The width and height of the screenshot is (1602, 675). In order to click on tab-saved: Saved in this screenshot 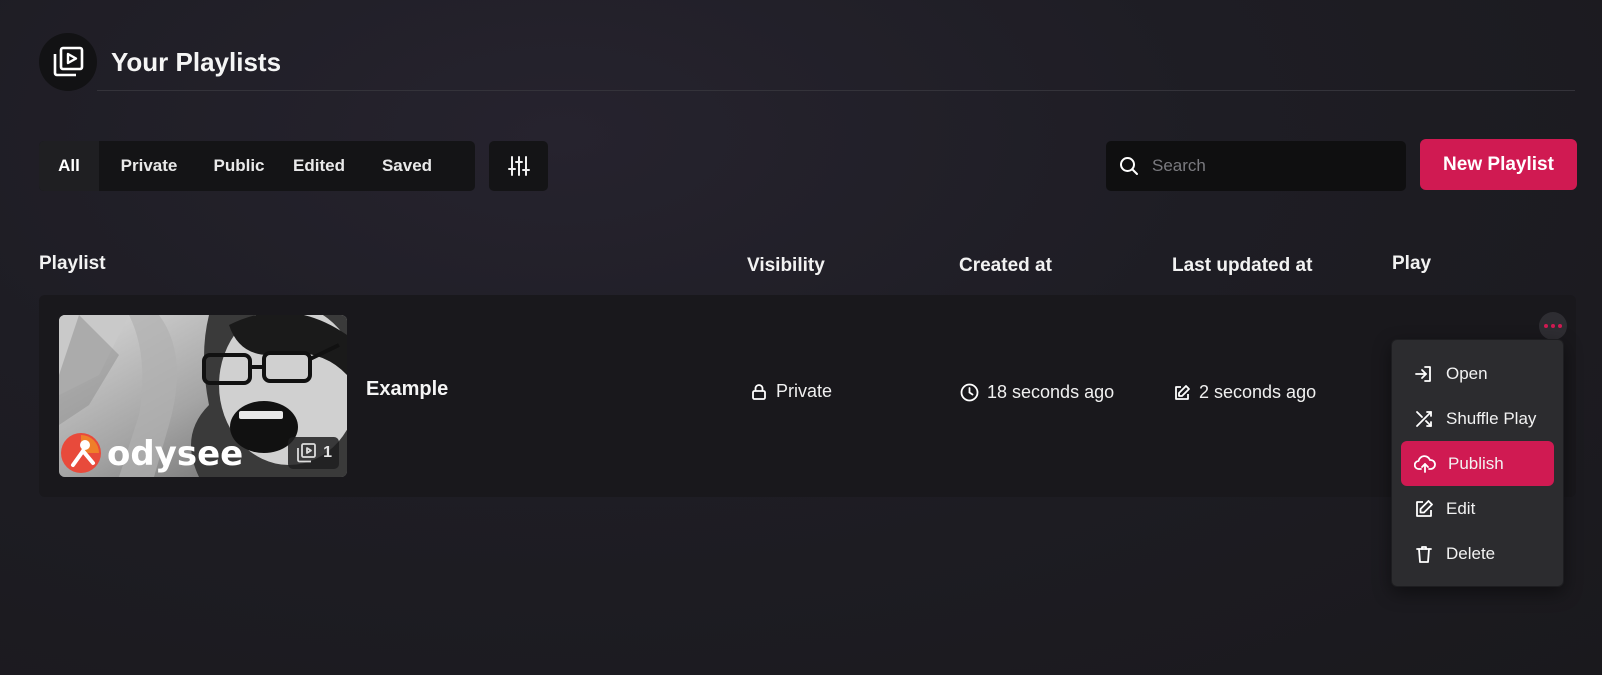, I will do `click(407, 166)`.